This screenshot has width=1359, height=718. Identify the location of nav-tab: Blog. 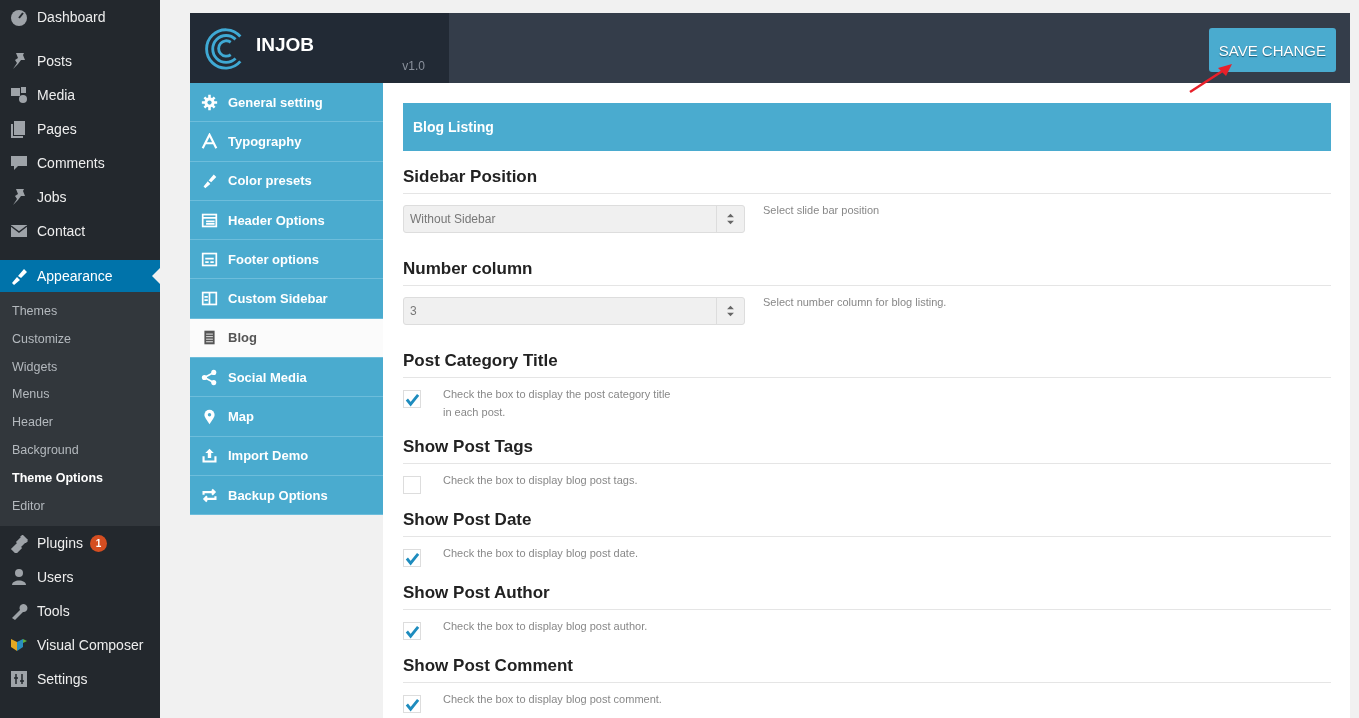
(286, 338).